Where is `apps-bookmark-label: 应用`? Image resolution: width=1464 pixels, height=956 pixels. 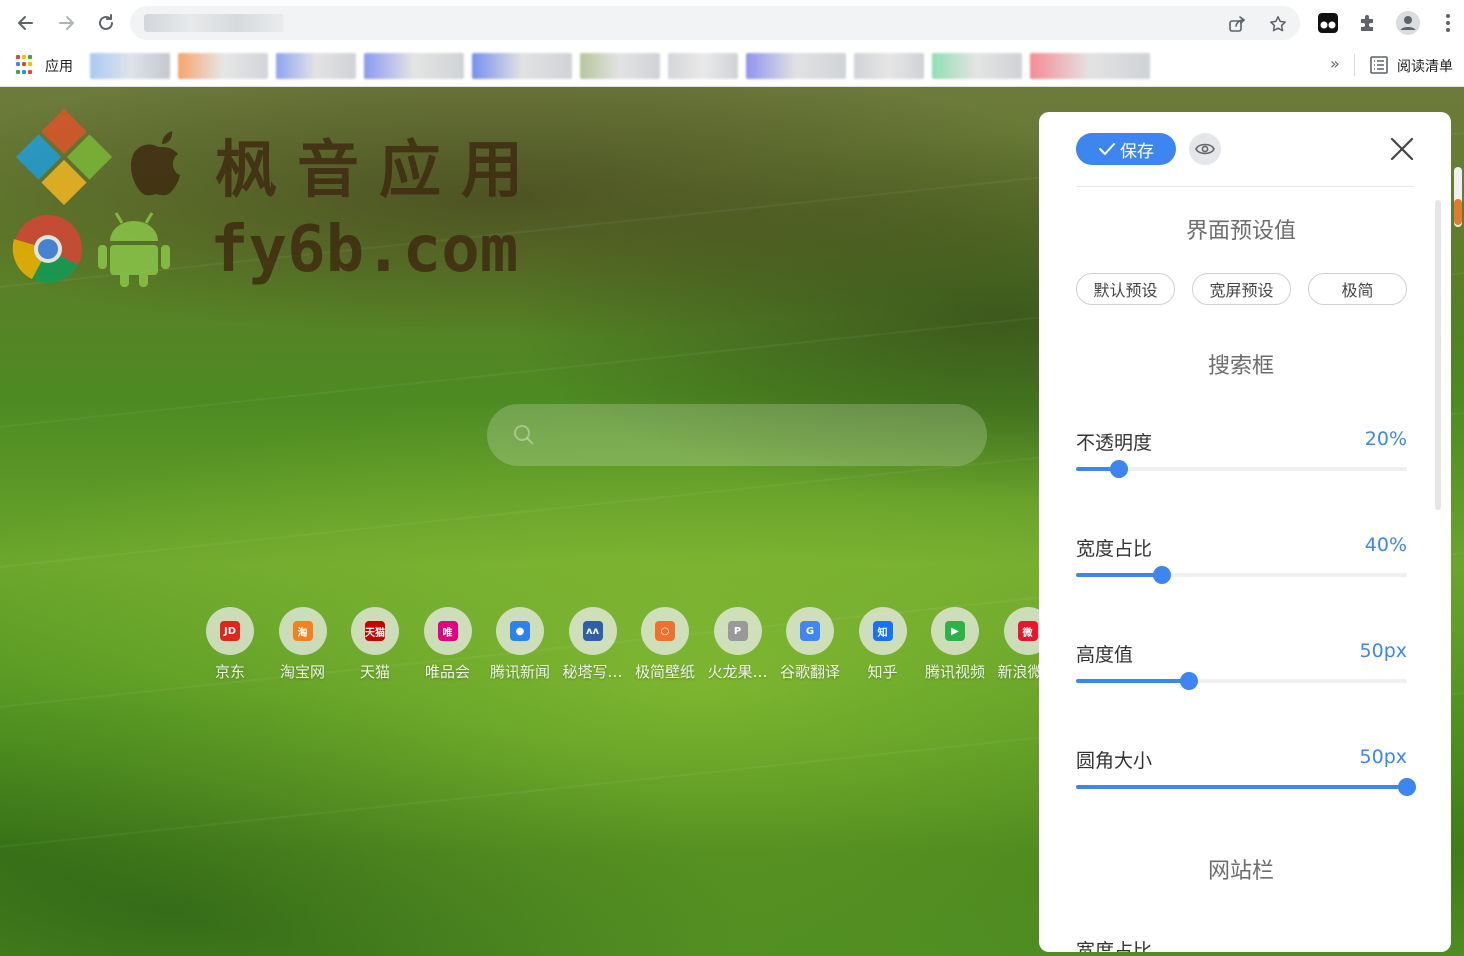
apps-bookmark-label: 应用 is located at coordinates (59, 66).